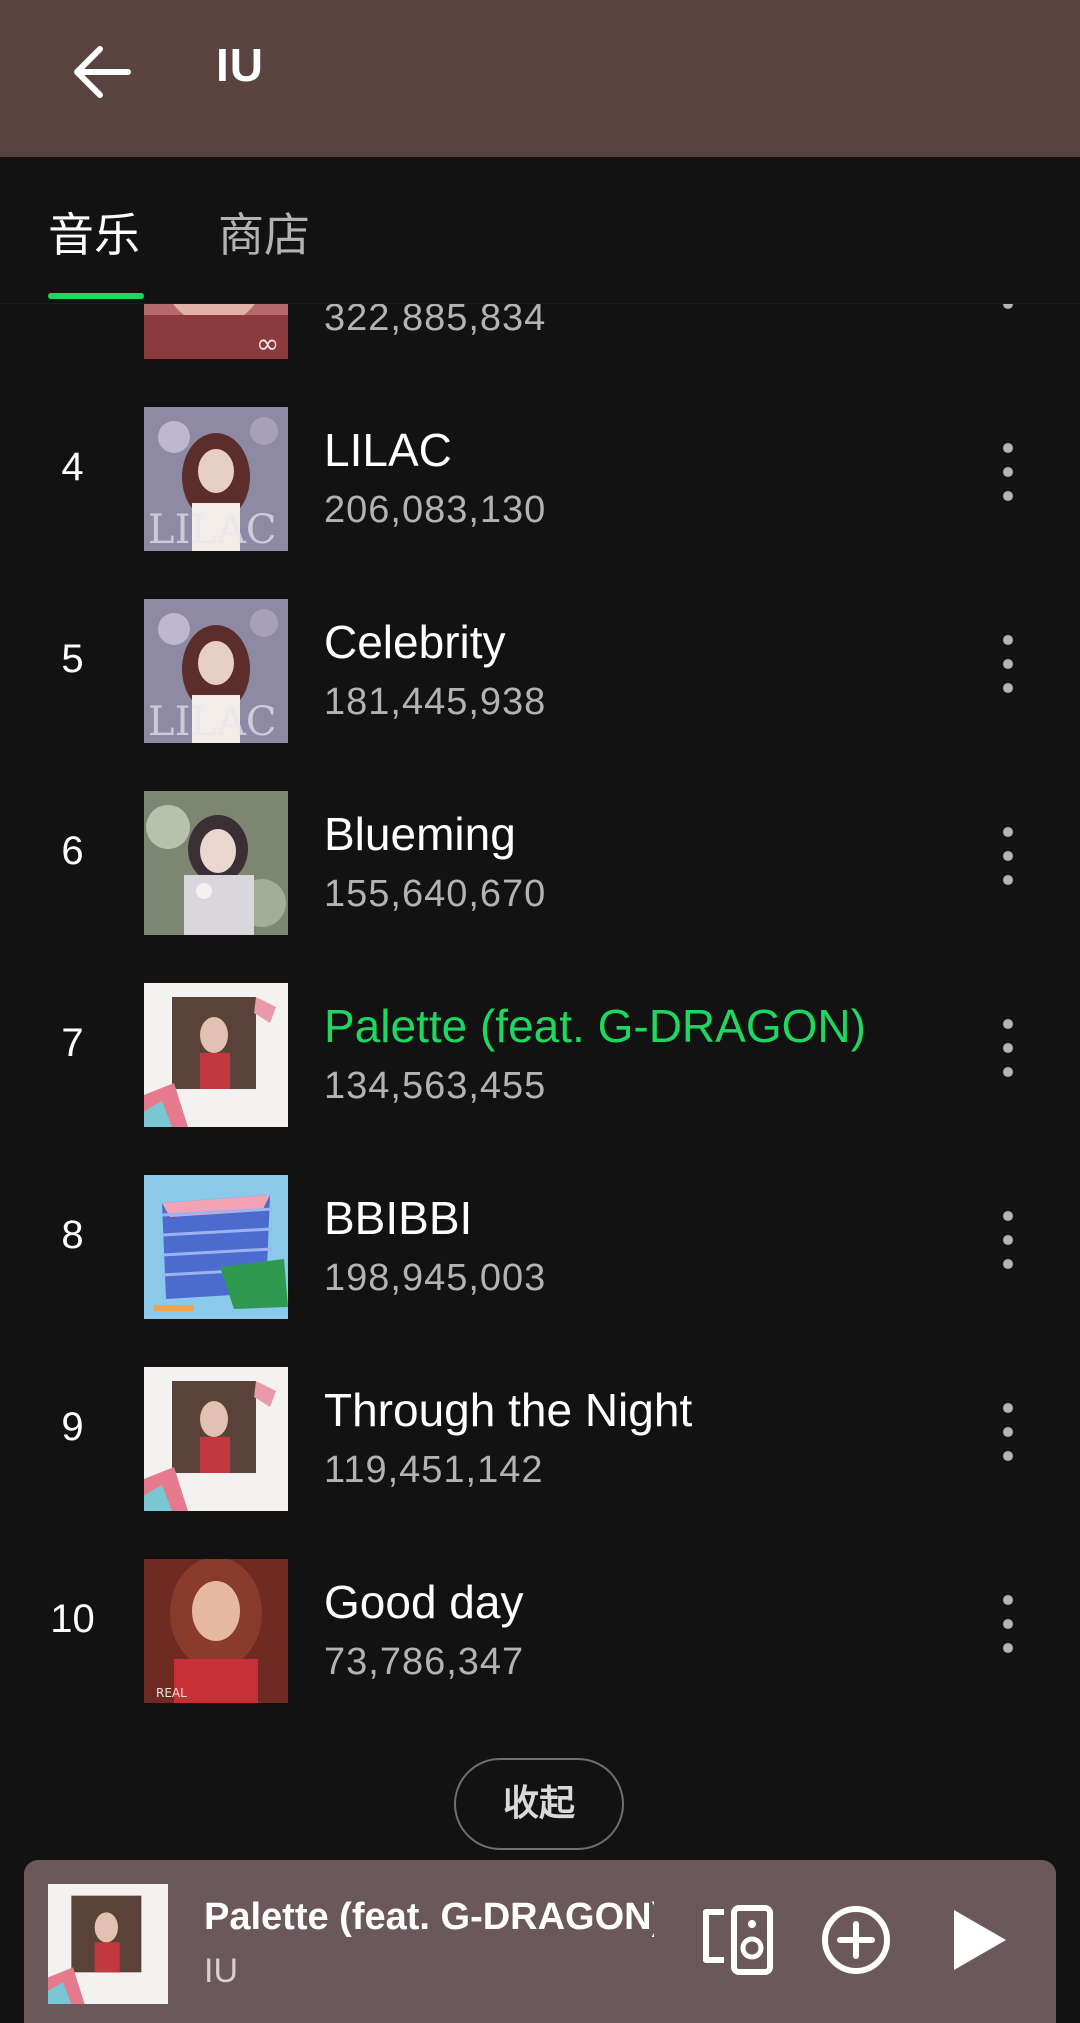  I want to click on track-rank: 10, so click(72, 1619).